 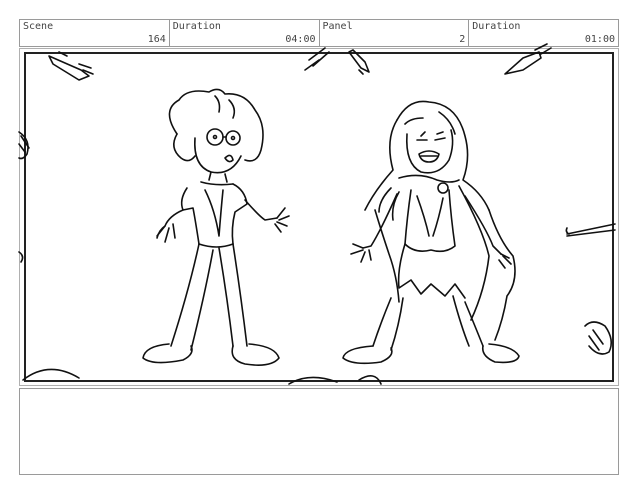 What do you see at coordinates (337, 26) in the screenshot?
I see `panel-label: Panel` at bounding box center [337, 26].